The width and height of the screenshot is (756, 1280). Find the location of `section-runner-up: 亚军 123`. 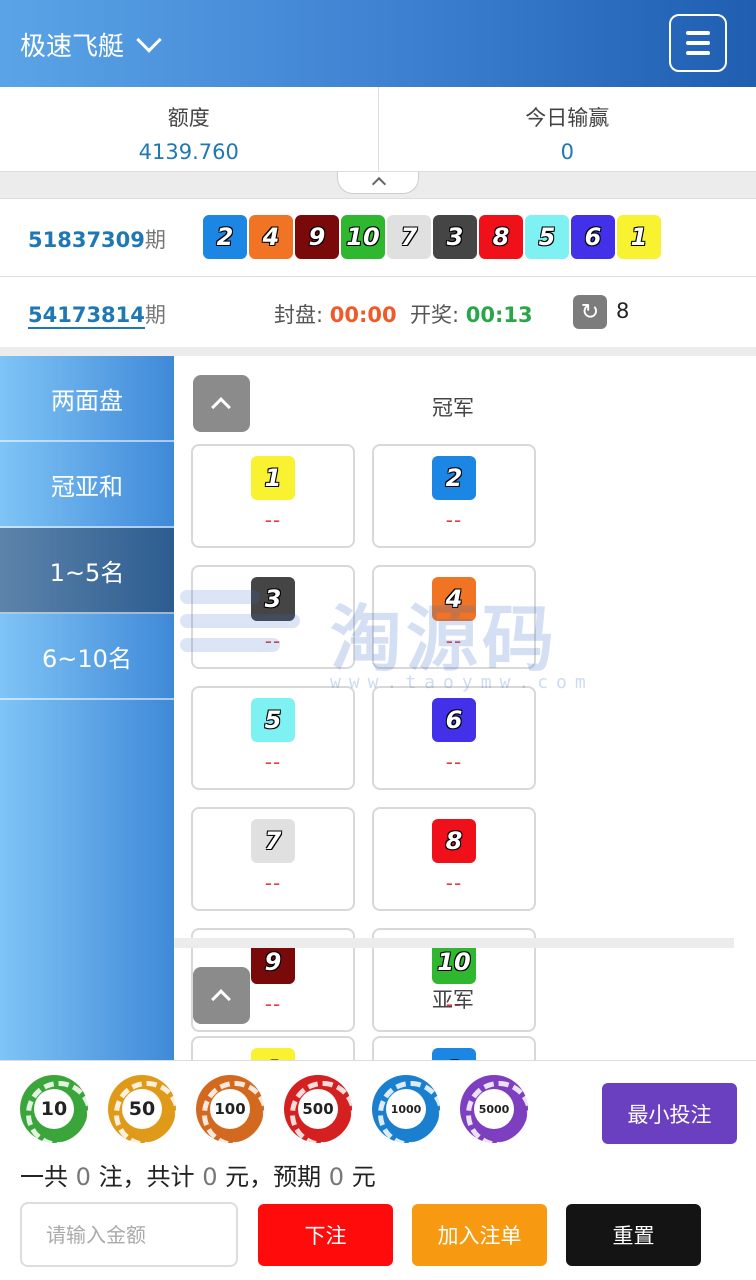

section-runner-up: 亚军 123 is located at coordinates (465, 1004).